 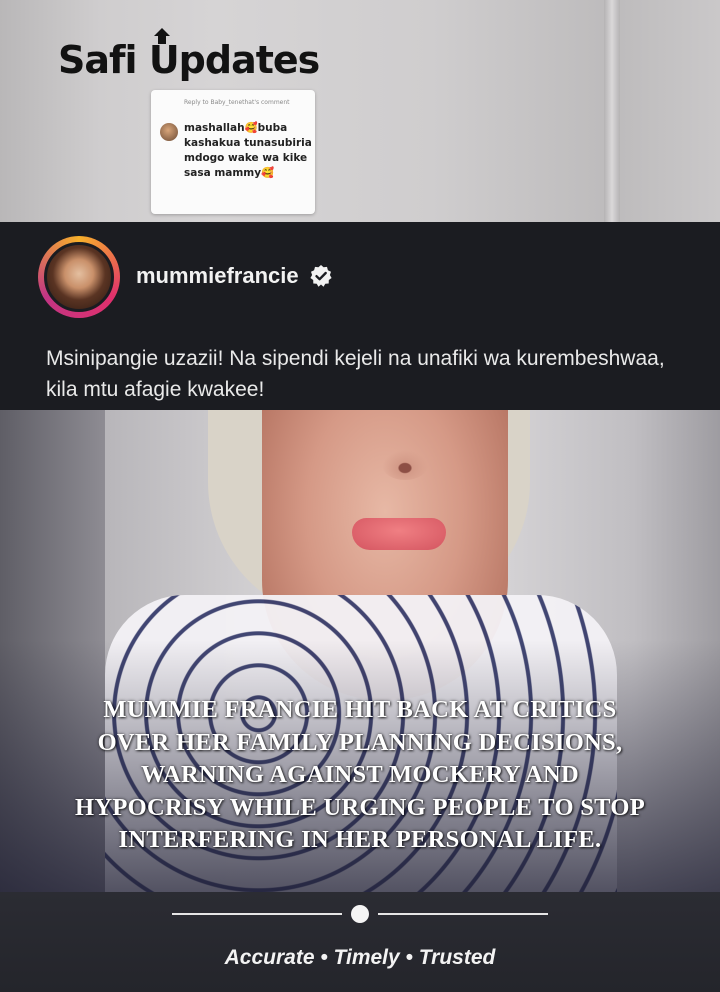 What do you see at coordinates (164, 55) in the screenshot?
I see `up-arrow-icon: U` at bounding box center [164, 55].